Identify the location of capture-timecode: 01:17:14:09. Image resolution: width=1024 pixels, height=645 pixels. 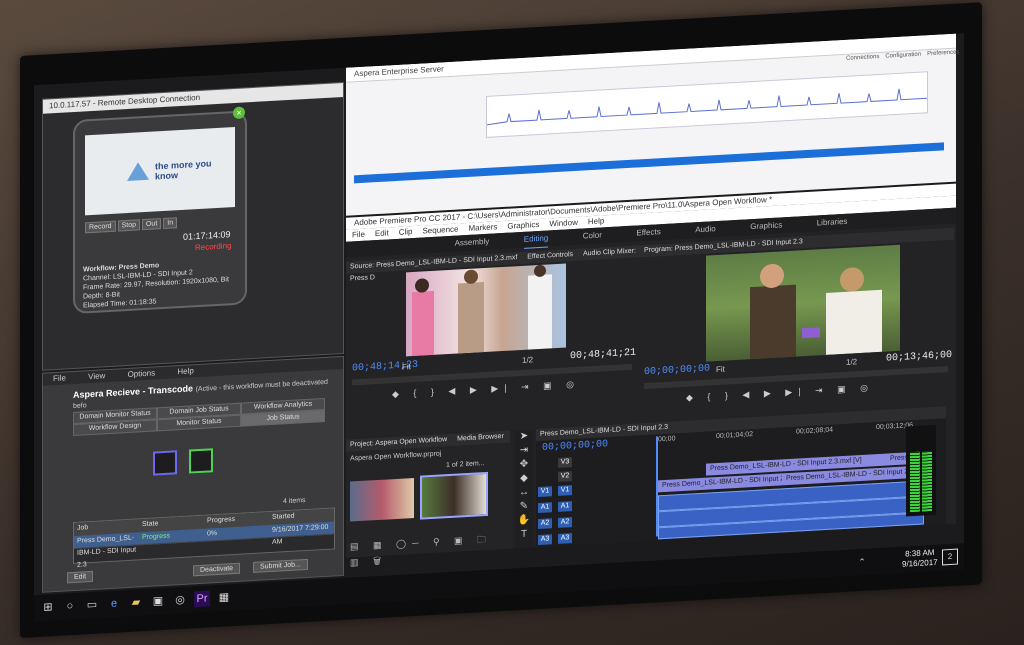
(207, 235).